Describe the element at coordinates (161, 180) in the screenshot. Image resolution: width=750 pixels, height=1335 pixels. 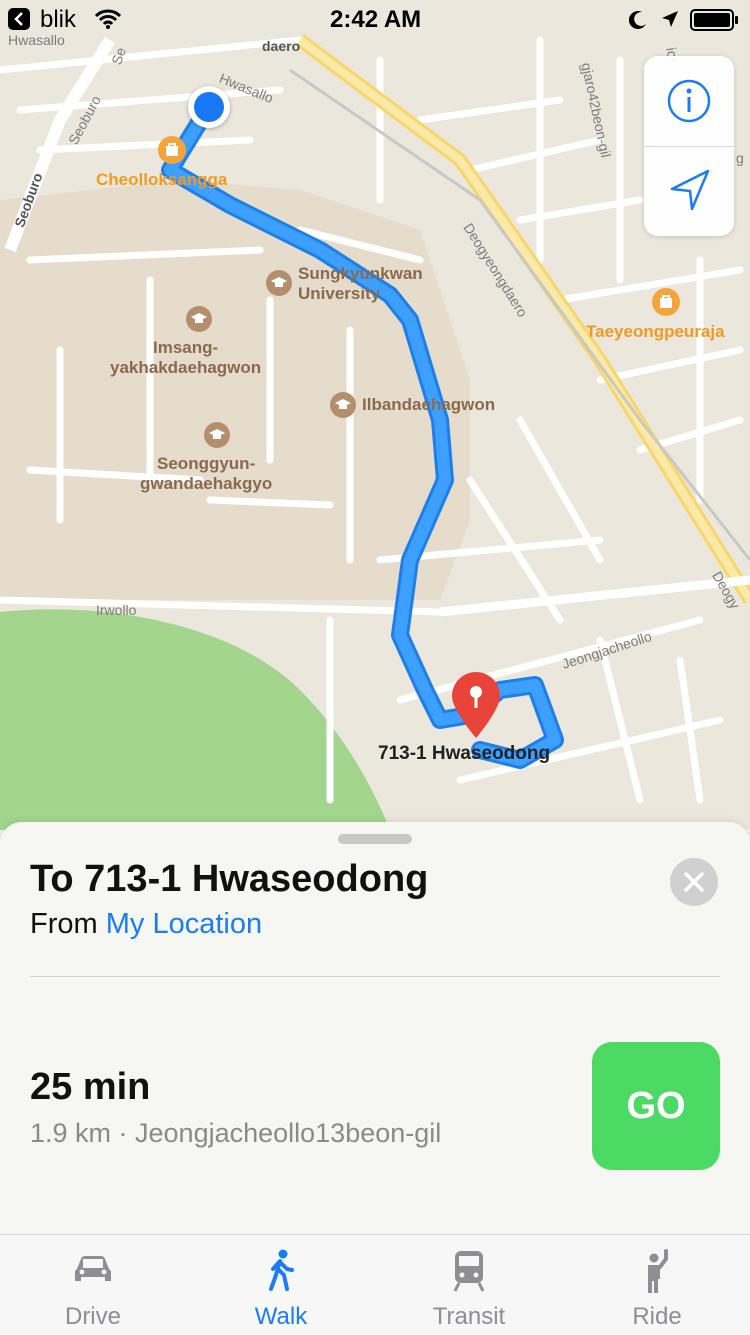
I see `place-label-cheolloksangga: Cheolloksangga` at that location.